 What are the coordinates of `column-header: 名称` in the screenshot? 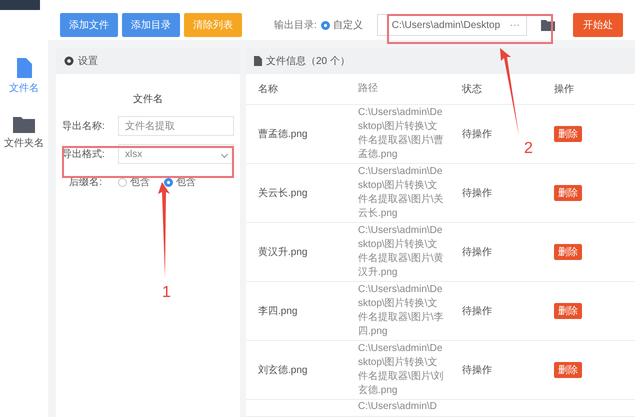 It's located at (268, 89).